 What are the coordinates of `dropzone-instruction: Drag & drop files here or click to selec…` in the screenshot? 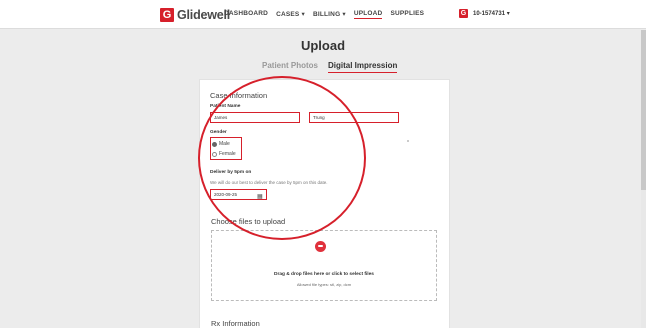 It's located at (324, 274).